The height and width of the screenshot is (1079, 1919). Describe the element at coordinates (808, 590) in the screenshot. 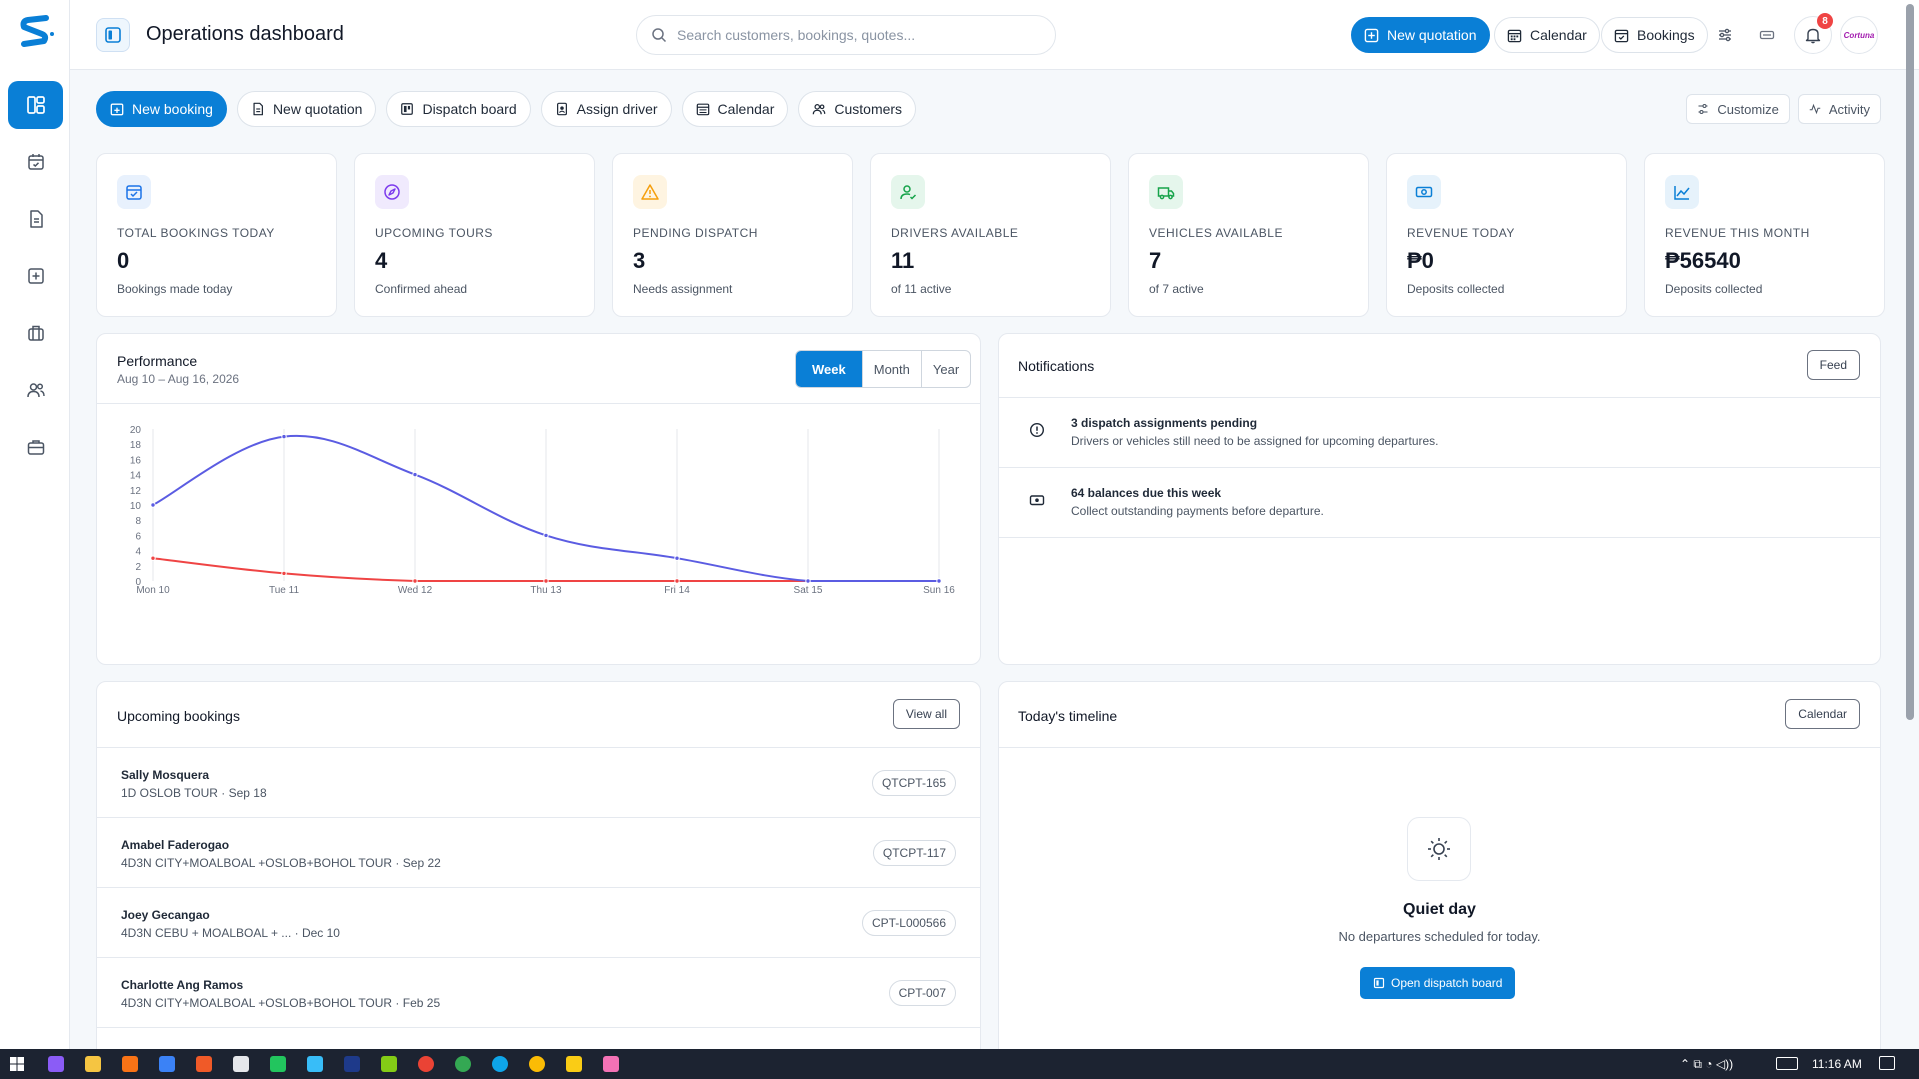

I see `chart-x-tick-label: Sat 15` at that location.